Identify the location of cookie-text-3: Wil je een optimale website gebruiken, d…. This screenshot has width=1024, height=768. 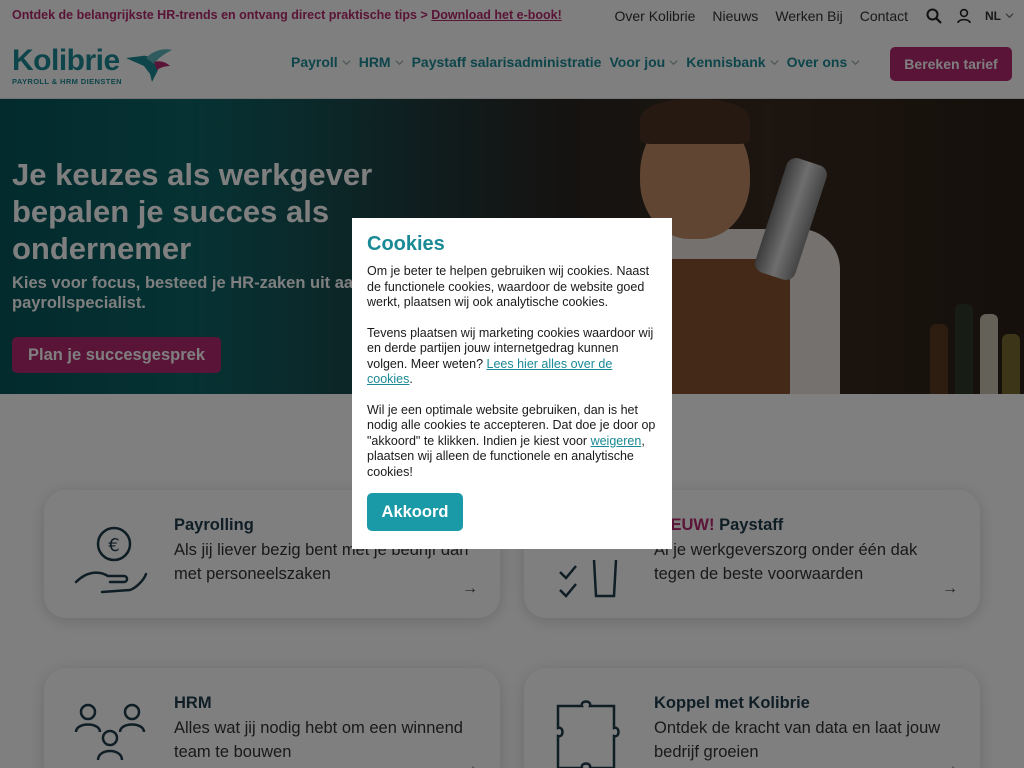
(512, 442).